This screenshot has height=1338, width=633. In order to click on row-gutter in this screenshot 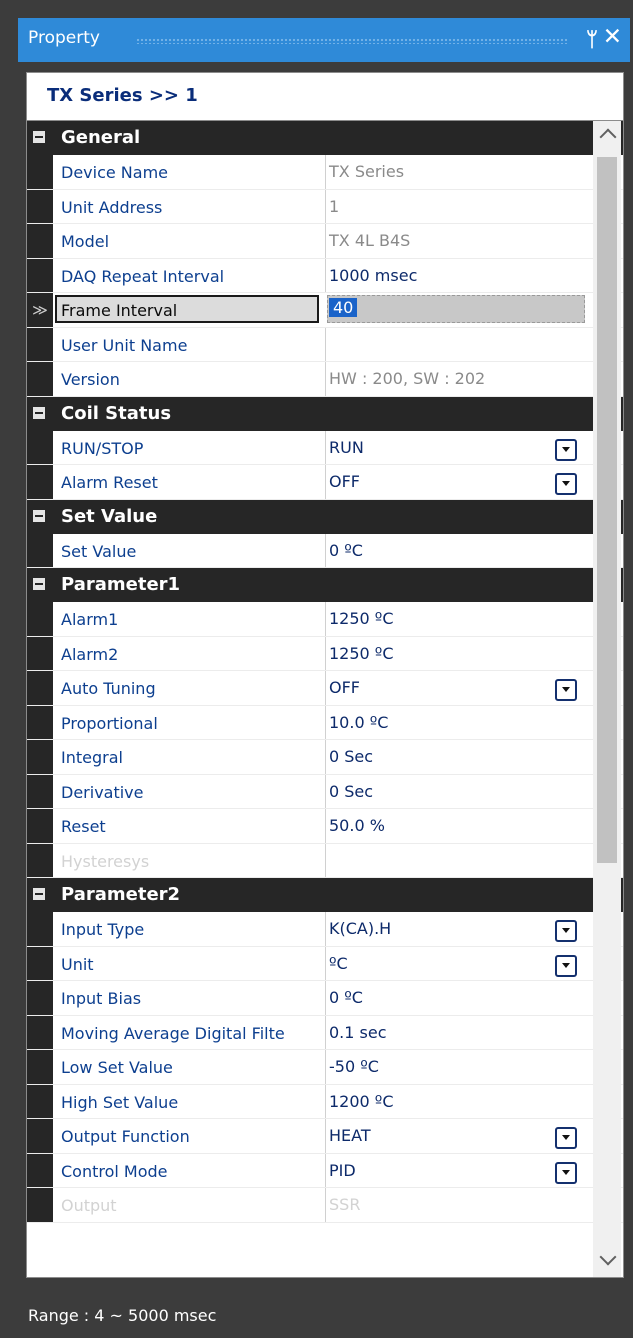, I will do `click(40, 688)`.